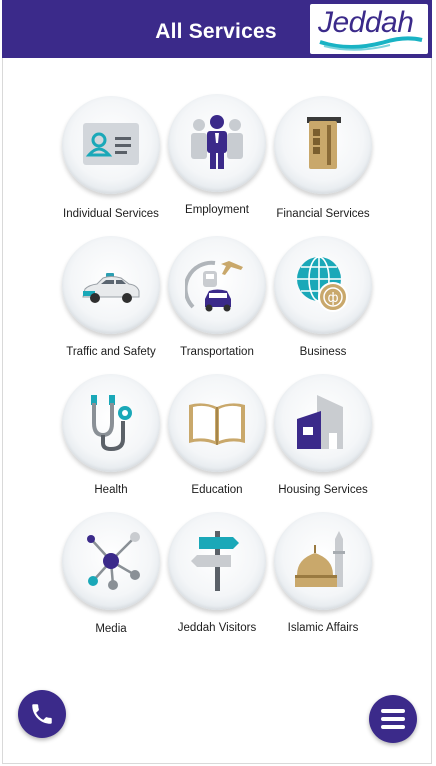 The height and width of the screenshot is (766, 436). I want to click on globe-coin-icon: ф, so click(323, 285).